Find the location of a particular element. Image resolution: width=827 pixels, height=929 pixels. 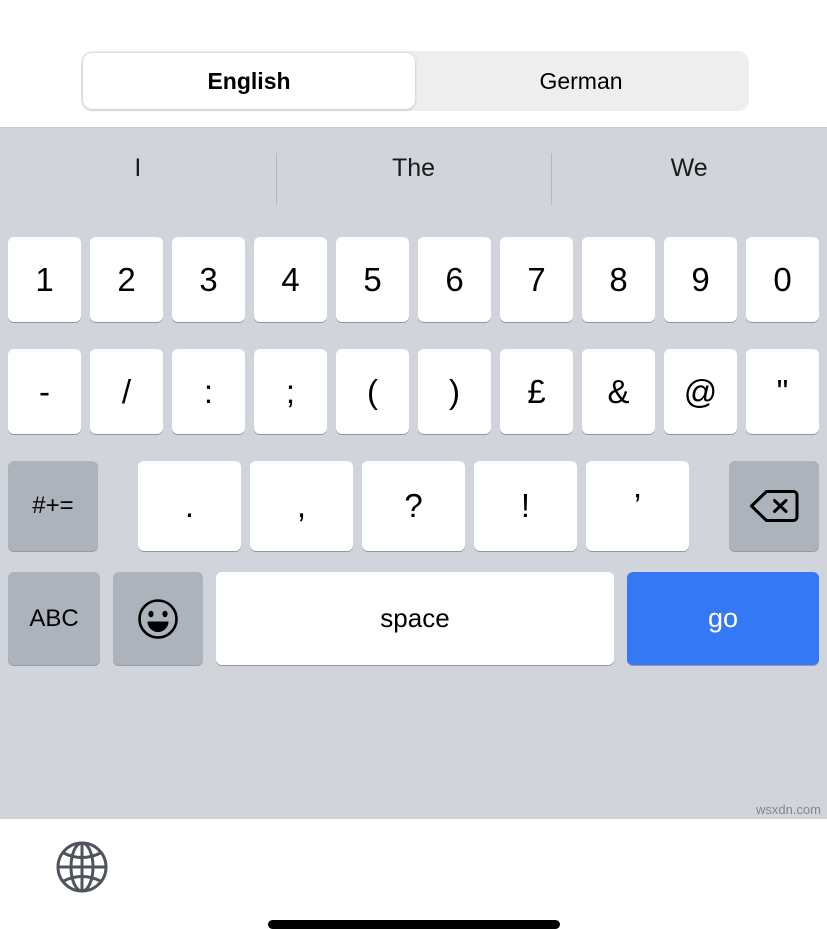

key-semicolon: ; is located at coordinates (290, 391).